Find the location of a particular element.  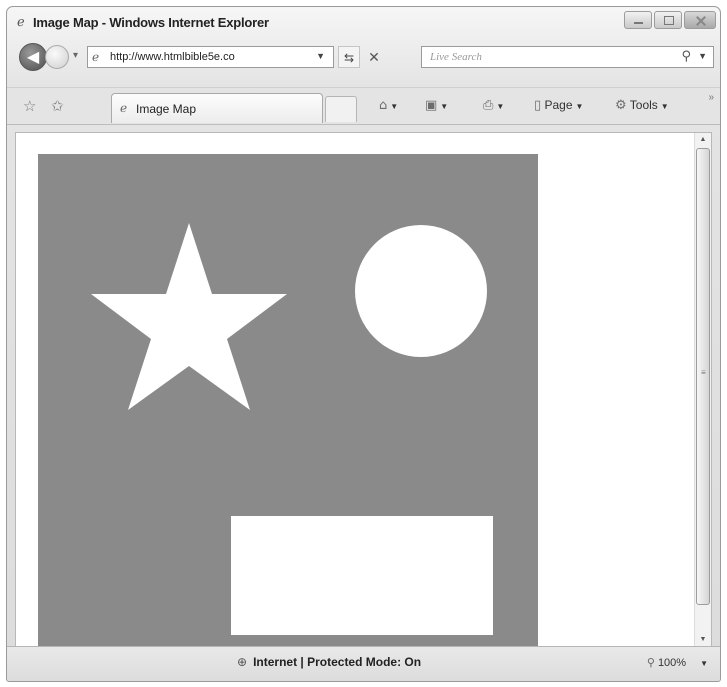

forward-button is located at coordinates (57, 57).